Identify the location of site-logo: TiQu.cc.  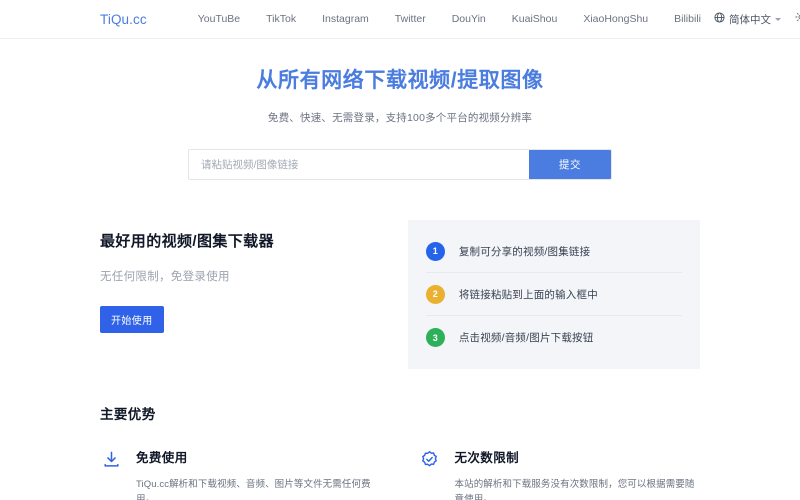
(123, 19).